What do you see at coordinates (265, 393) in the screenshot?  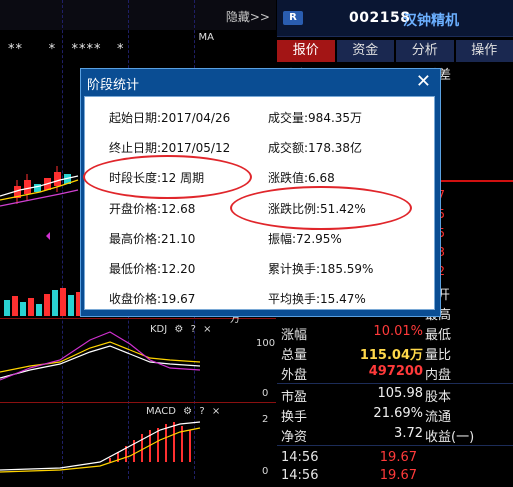 I see `kdj-axis-bottom: 0` at bounding box center [265, 393].